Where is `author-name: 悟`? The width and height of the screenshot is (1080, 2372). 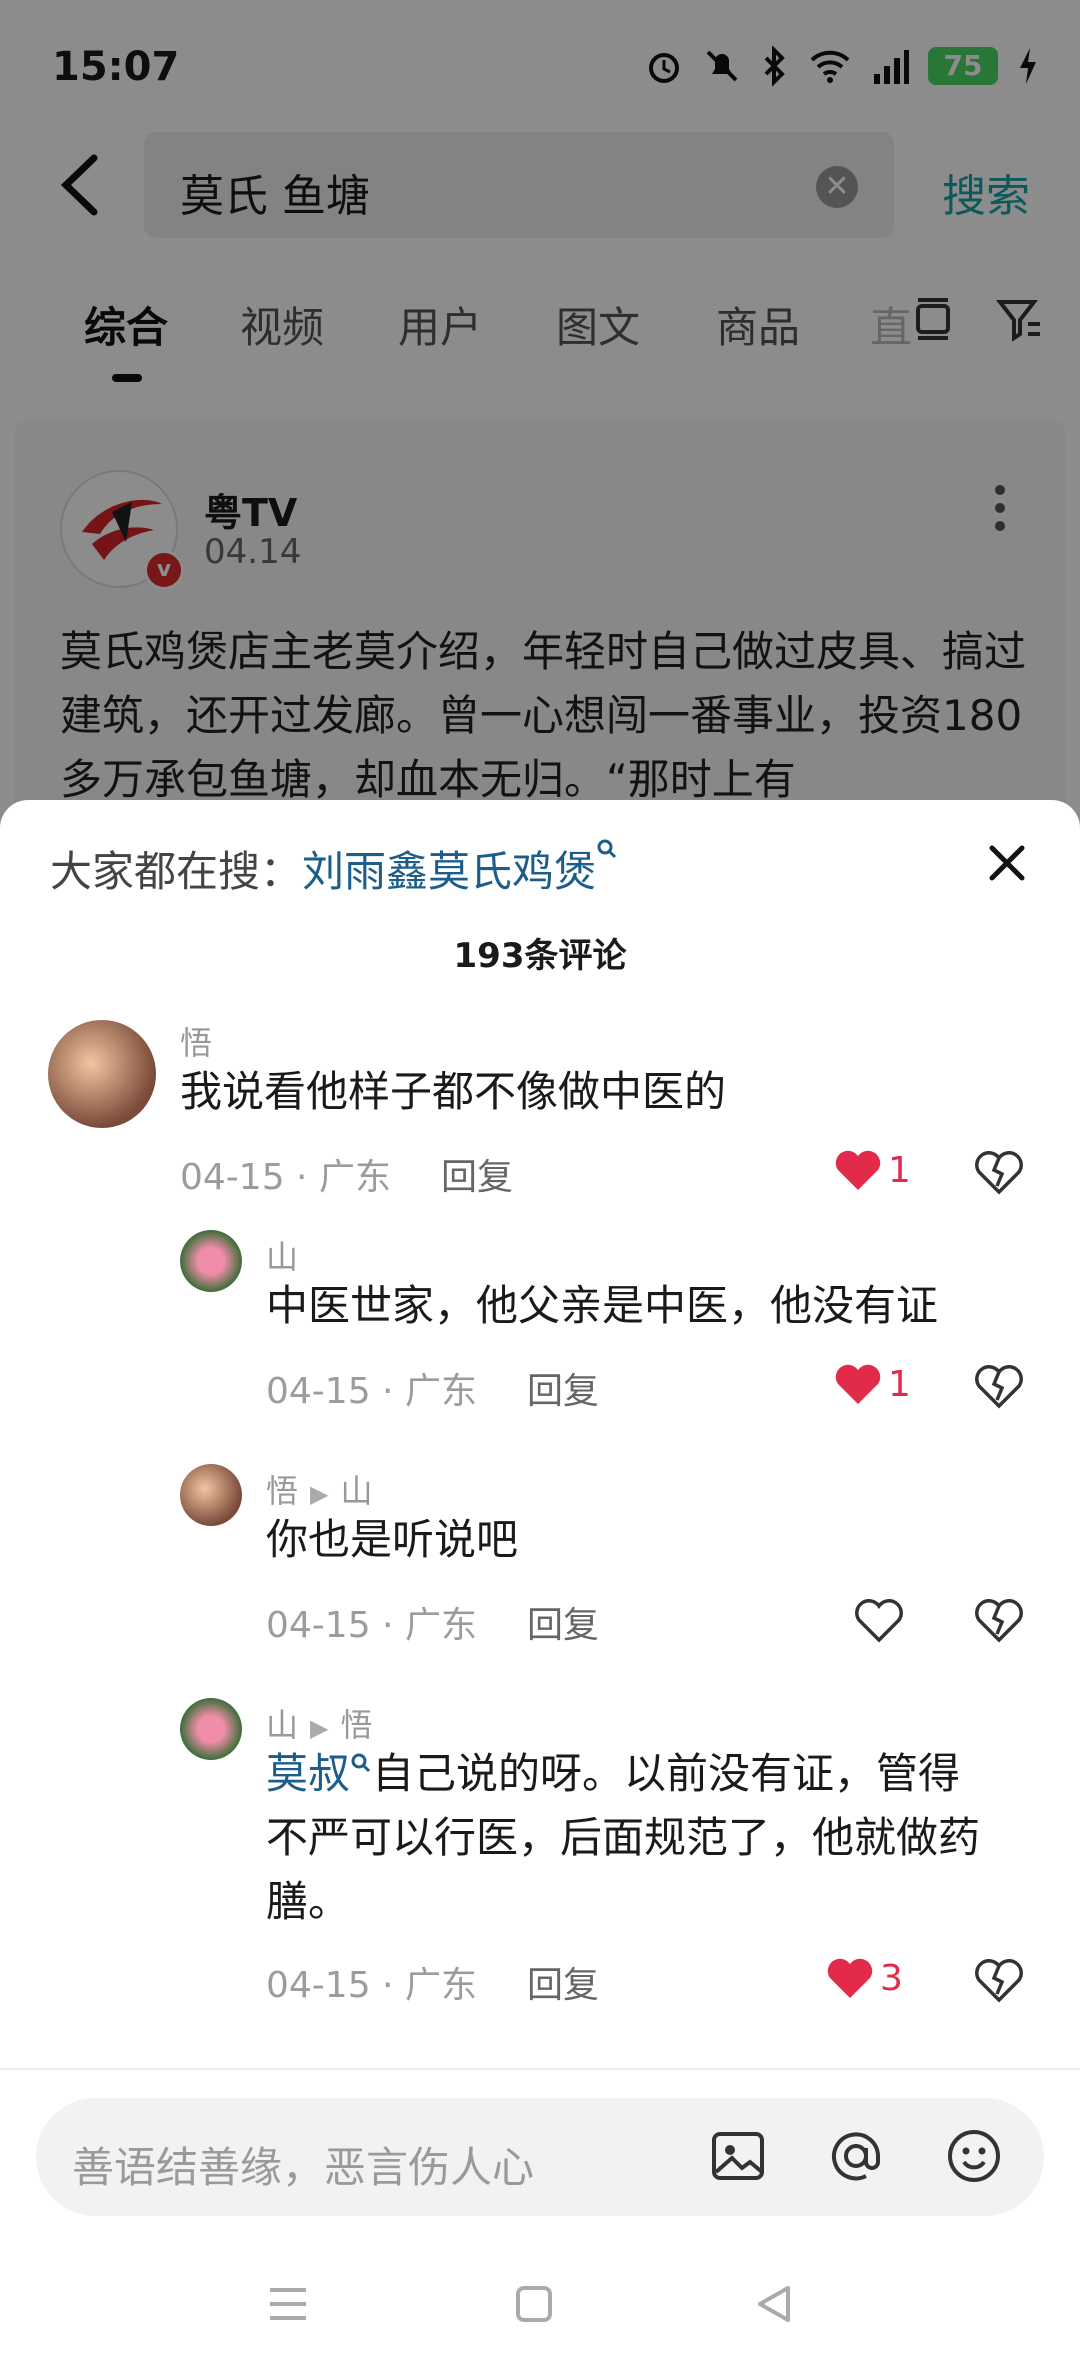
author-name: 悟 is located at coordinates (282, 1491).